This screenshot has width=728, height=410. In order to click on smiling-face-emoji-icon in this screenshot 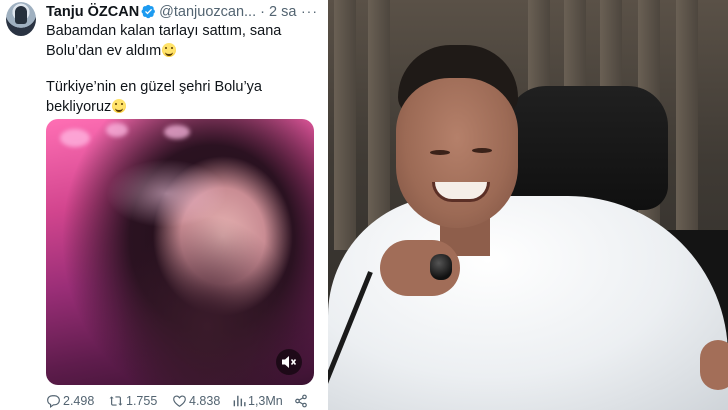, I will do `click(119, 106)`.